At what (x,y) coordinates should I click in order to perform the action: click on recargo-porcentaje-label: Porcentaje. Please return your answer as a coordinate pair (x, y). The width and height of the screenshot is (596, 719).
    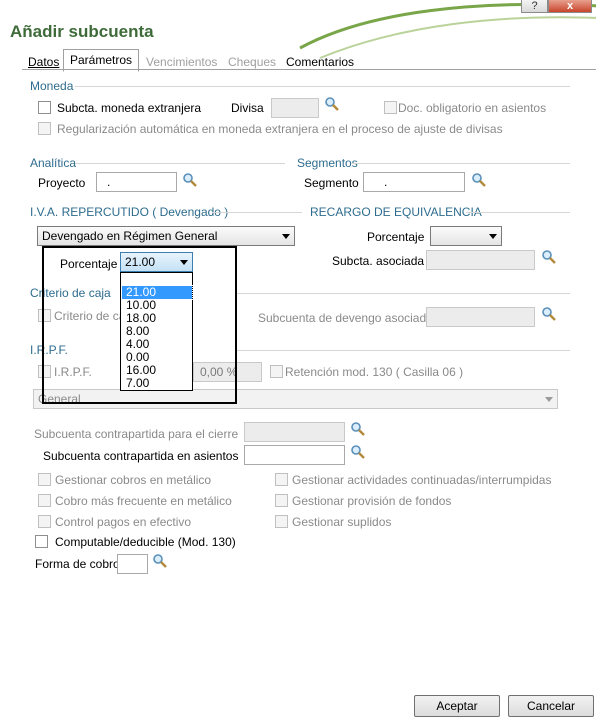
    Looking at the image, I should click on (396, 237).